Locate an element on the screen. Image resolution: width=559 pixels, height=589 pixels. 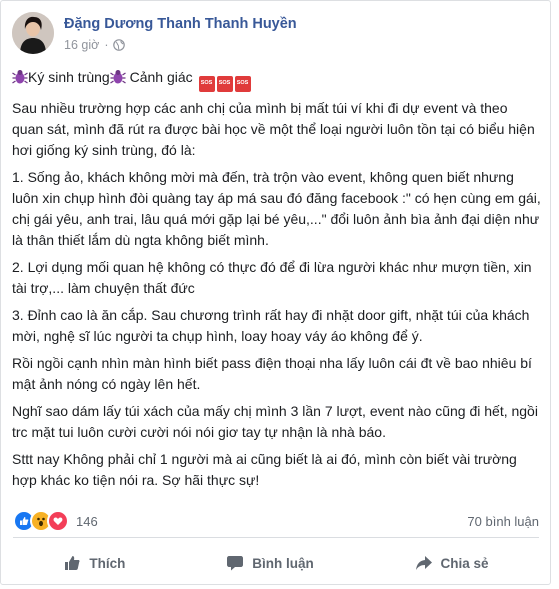
comment-button-label: Bình luận is located at coordinates (283, 563).